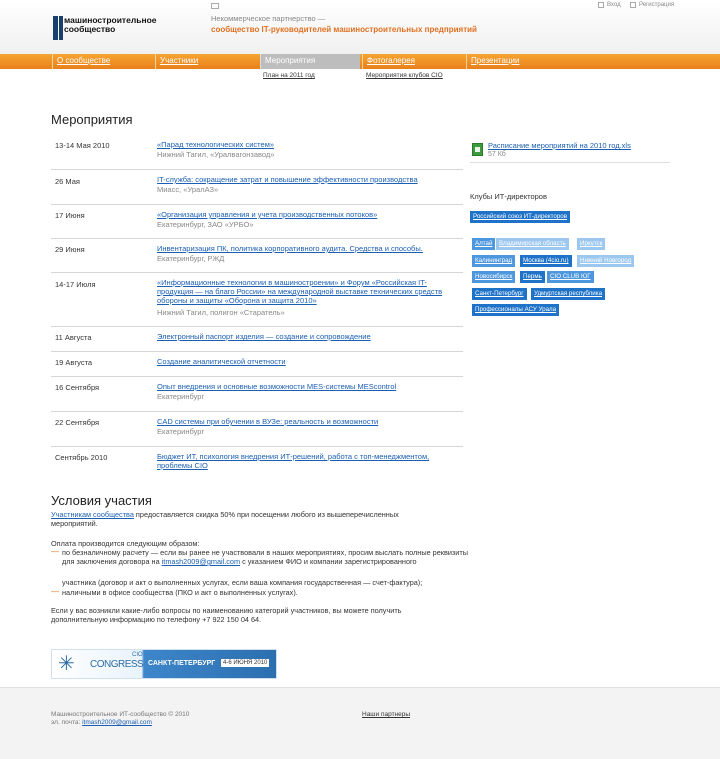 The width and height of the screenshot is (720, 759). I want to click on nav-gallery: Фотогалерея, so click(413, 61).